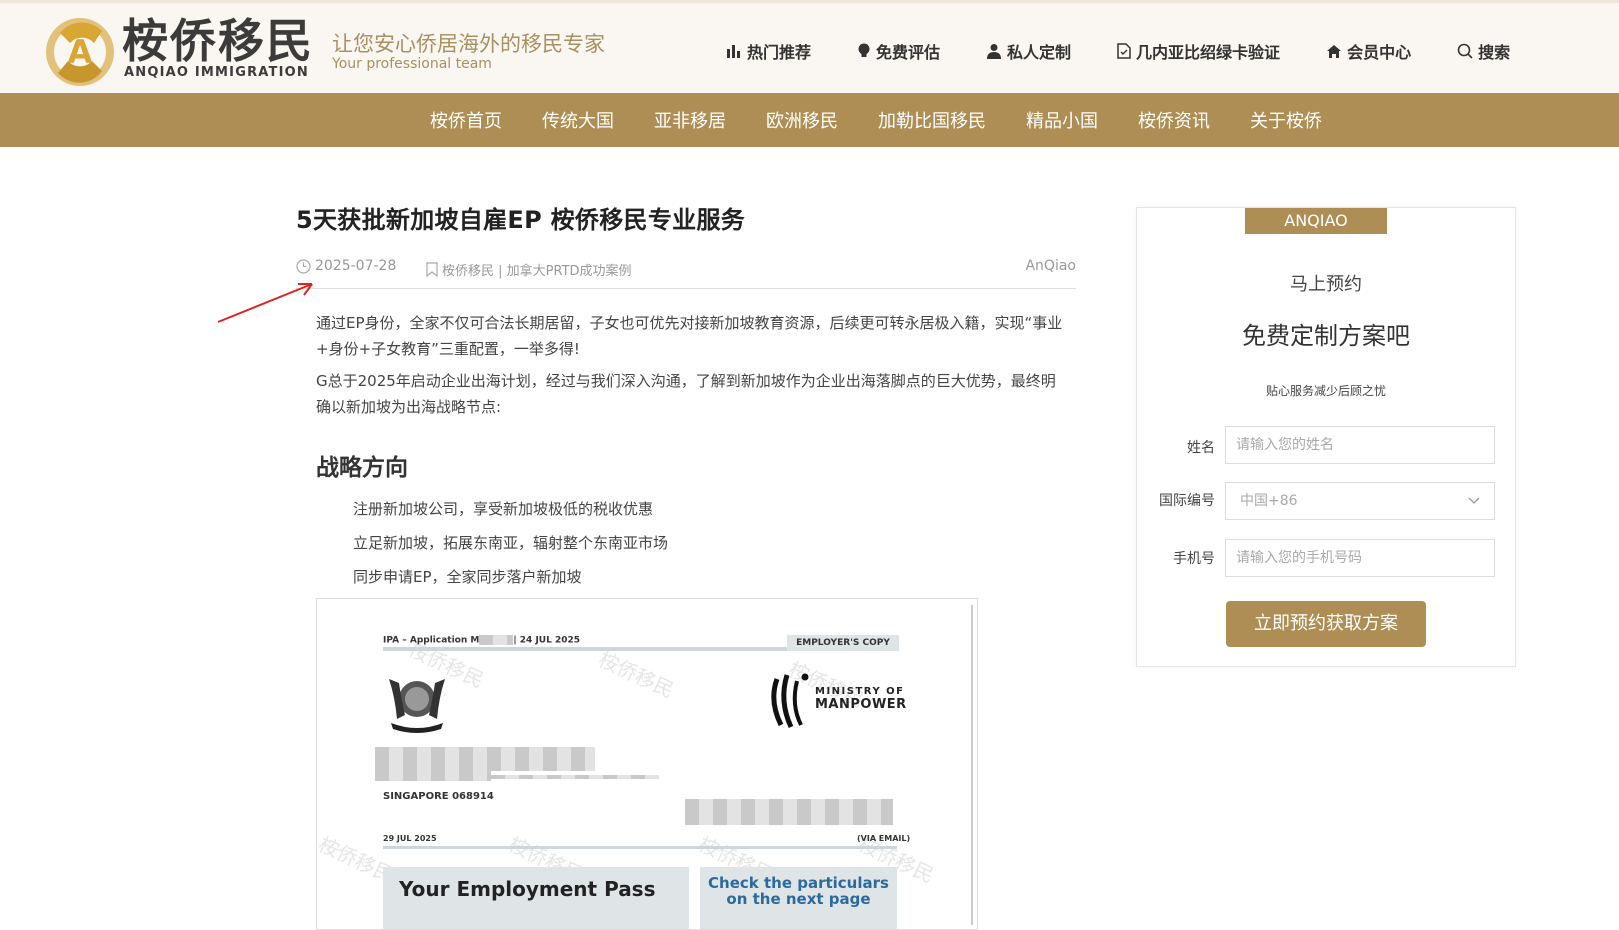 This screenshot has width=1619, height=930. I want to click on home-icon, so click(1334, 51).